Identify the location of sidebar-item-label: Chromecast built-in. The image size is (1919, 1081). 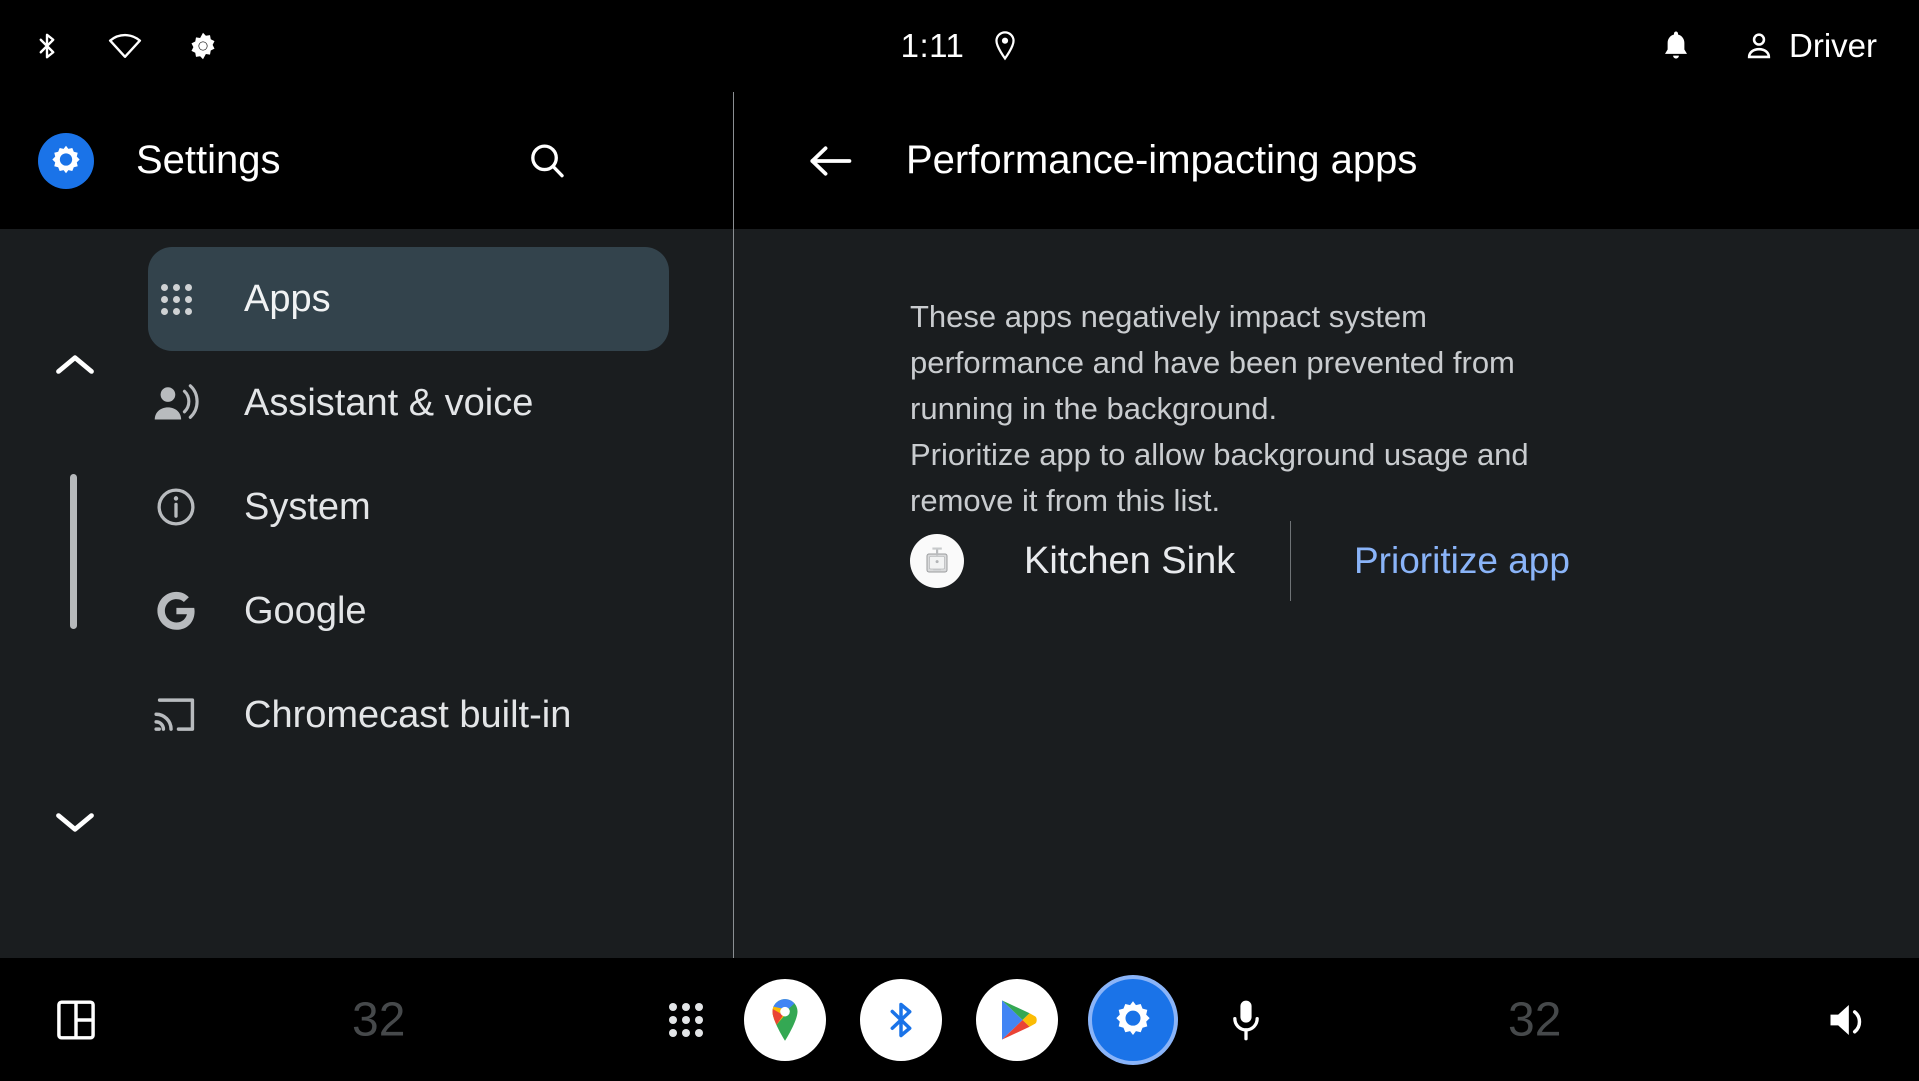
(408, 714).